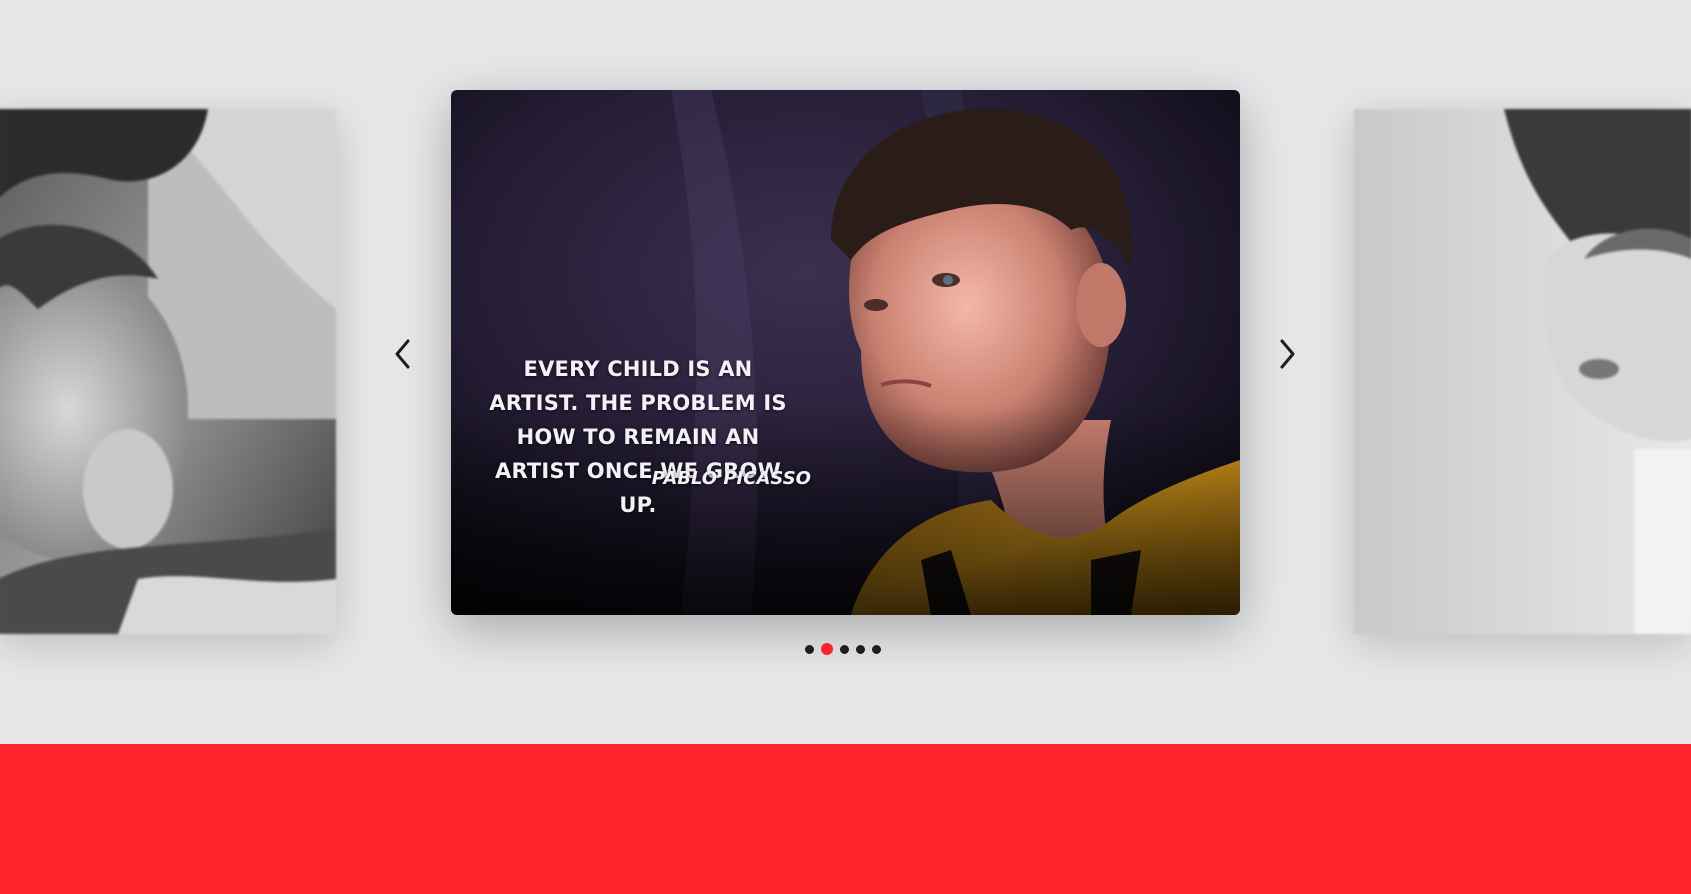  I want to click on chevron-right-icon, so click(1287, 354).